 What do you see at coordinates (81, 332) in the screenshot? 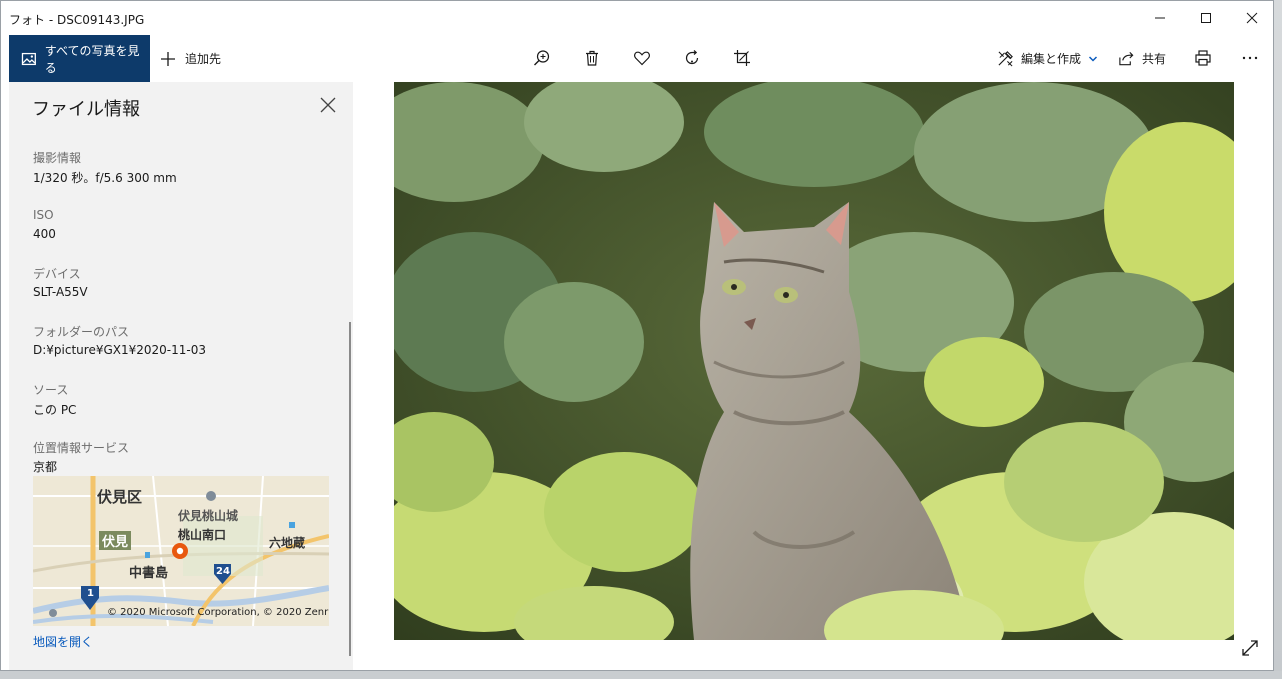
I see `folder-path-label: フォルダーのパス` at bounding box center [81, 332].